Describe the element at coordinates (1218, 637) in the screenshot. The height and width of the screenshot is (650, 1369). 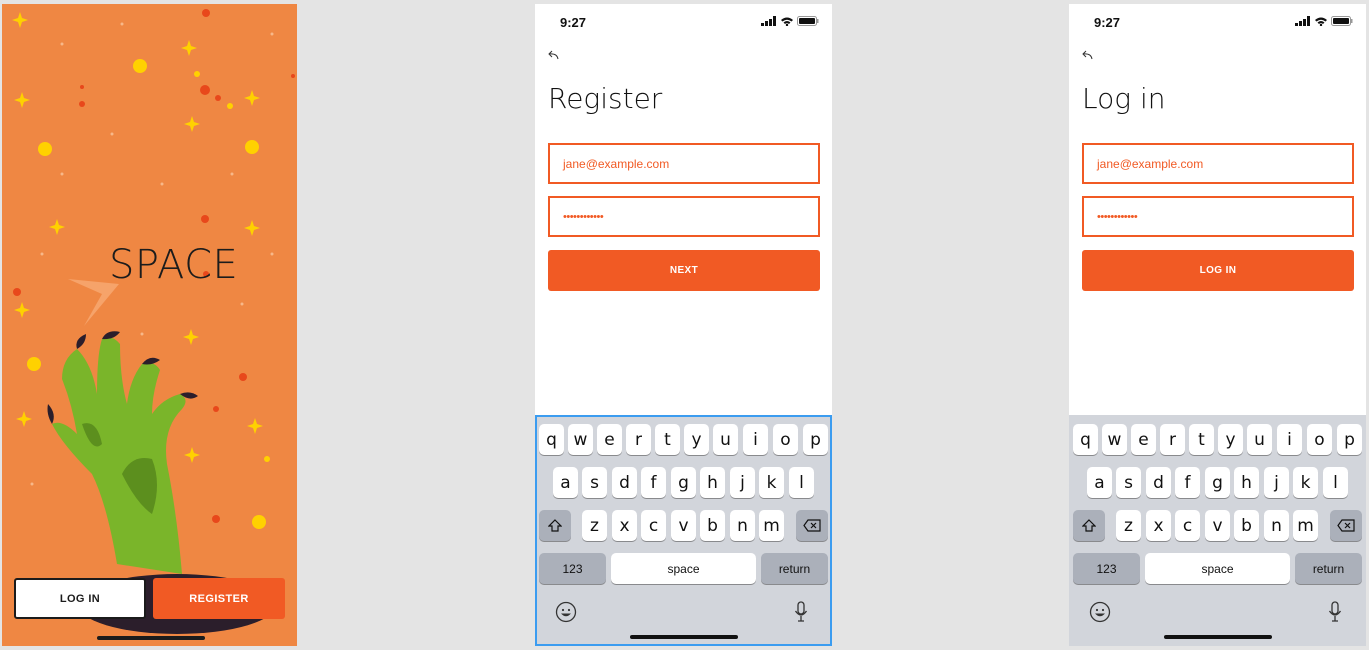
I see `home-indicator` at that location.